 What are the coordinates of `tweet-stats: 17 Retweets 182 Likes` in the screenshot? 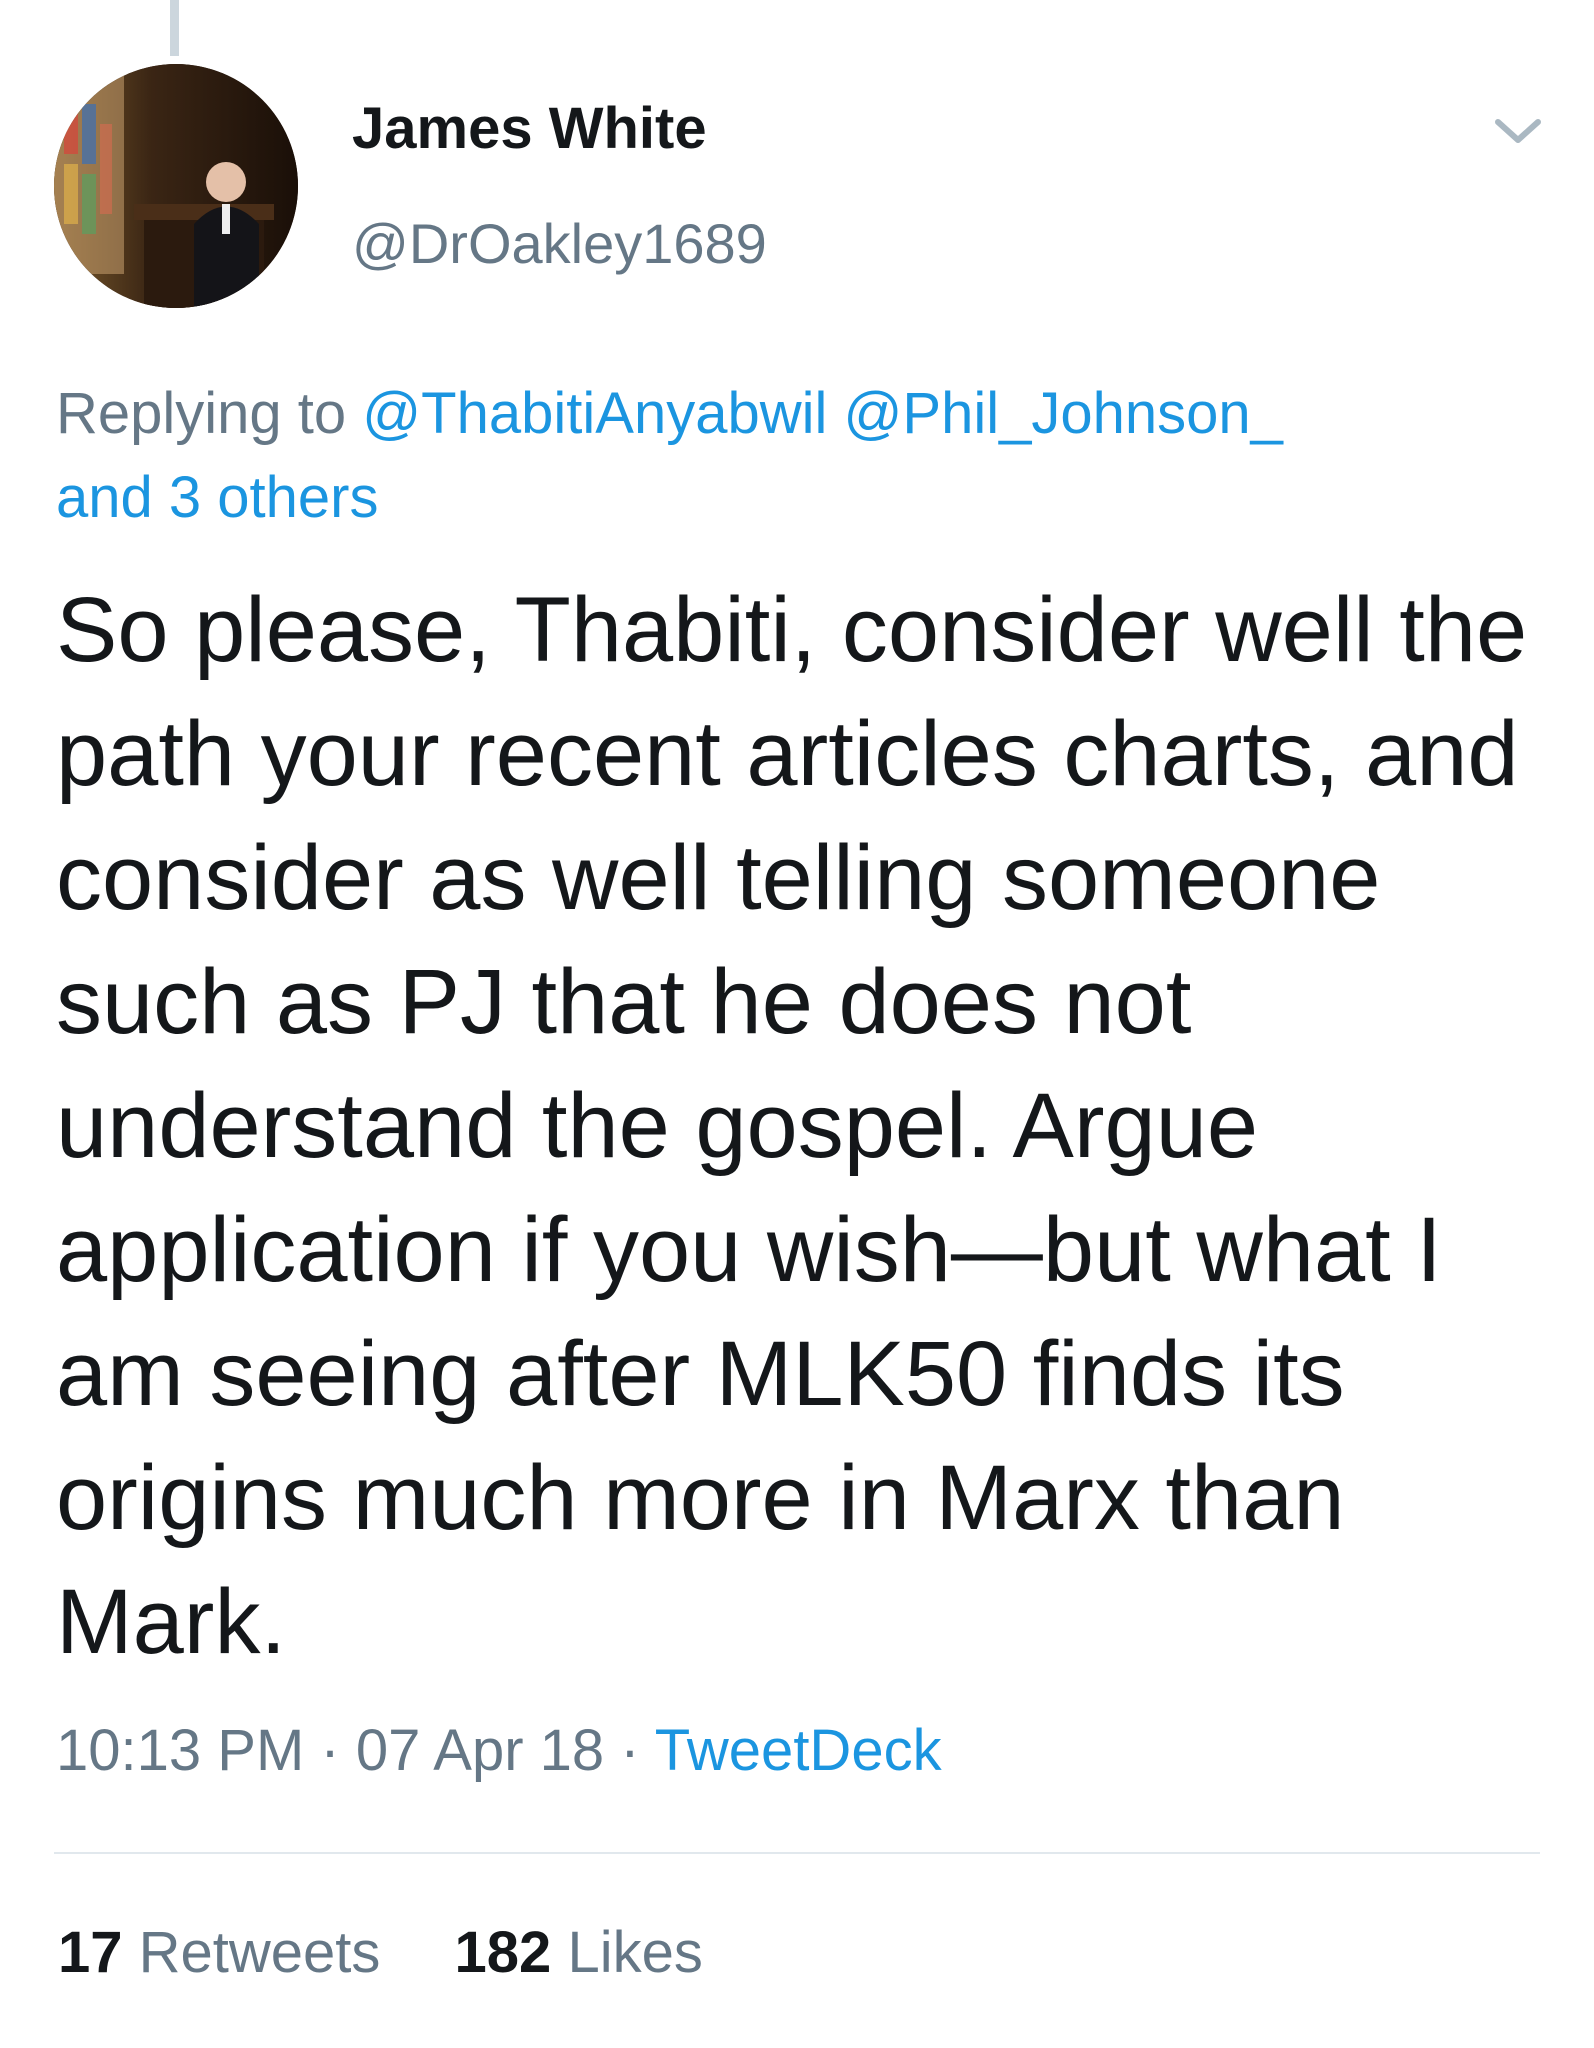 It's located at (380, 1953).